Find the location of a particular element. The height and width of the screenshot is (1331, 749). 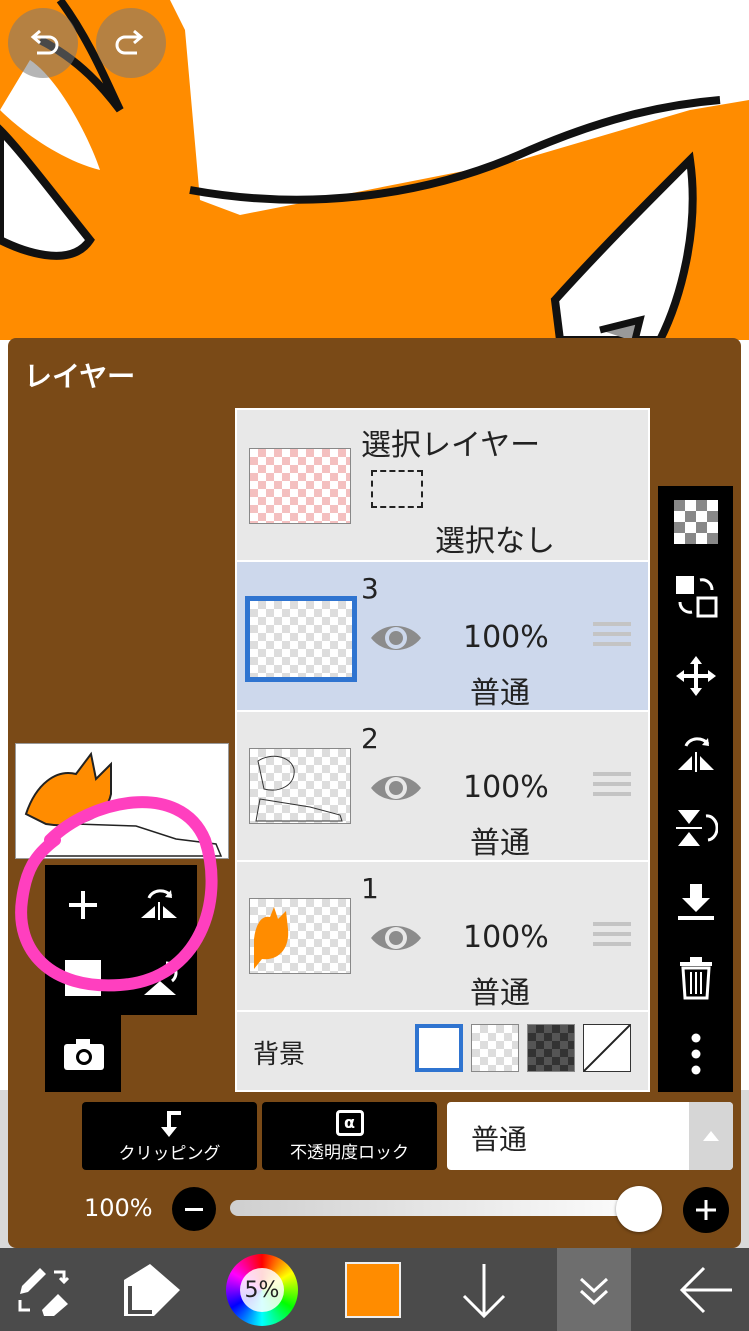

merge-down-icon is located at coordinates (695, 902).